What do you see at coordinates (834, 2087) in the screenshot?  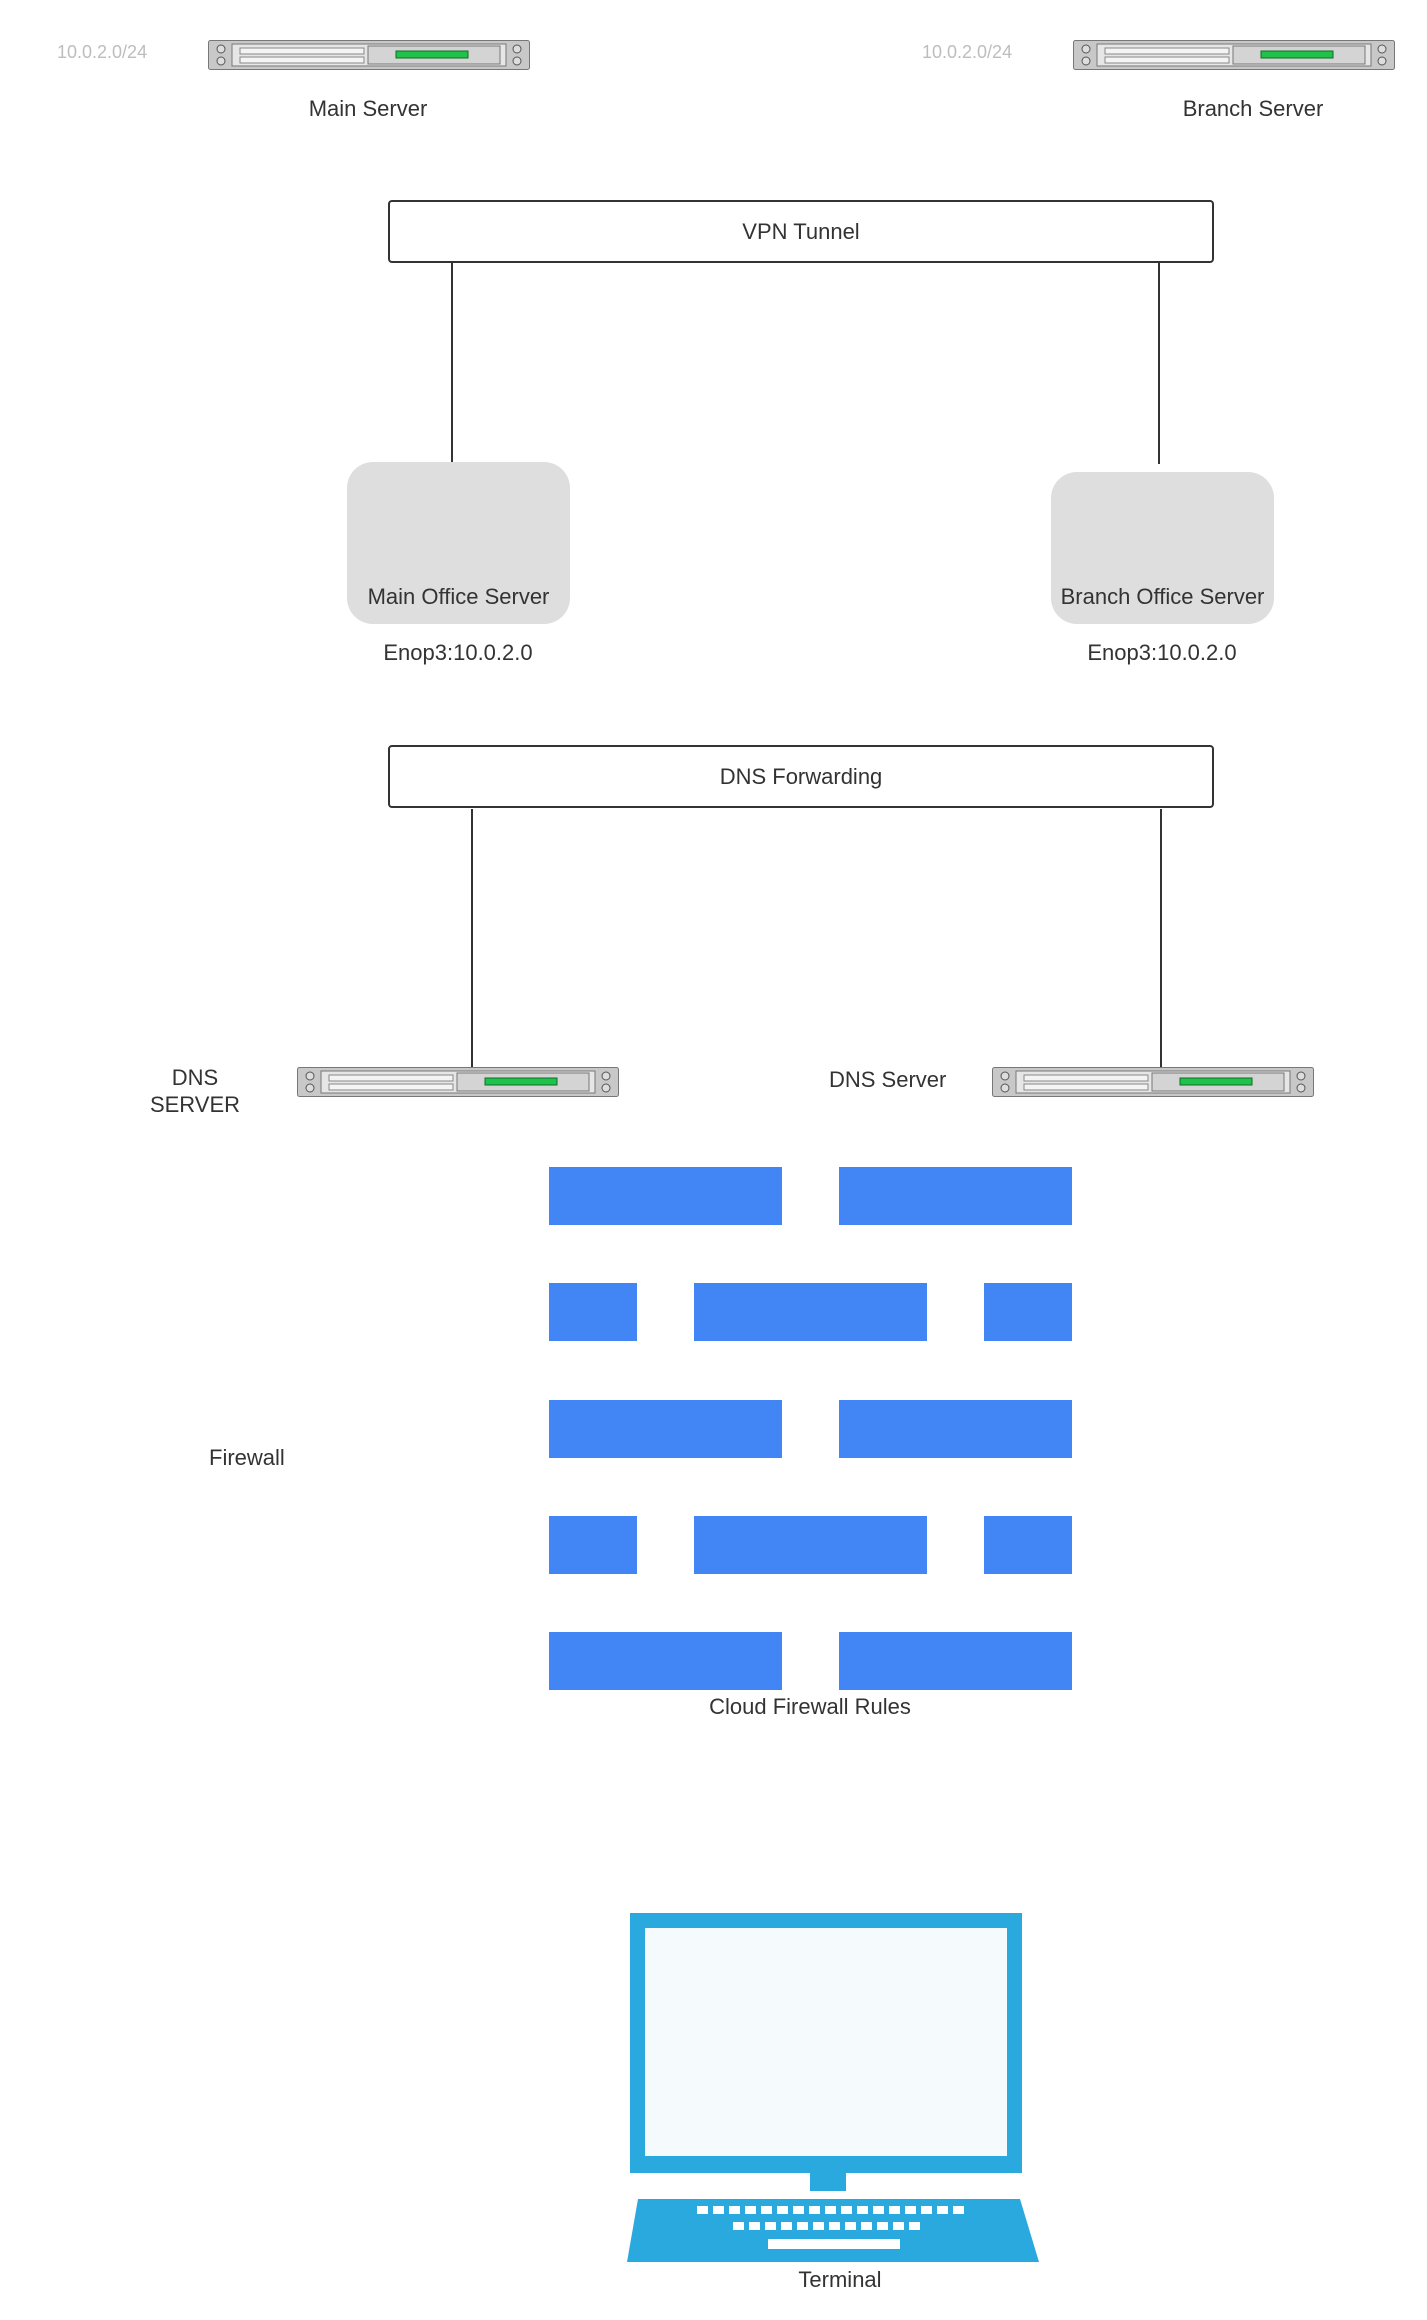 I see `laptop-icon` at bounding box center [834, 2087].